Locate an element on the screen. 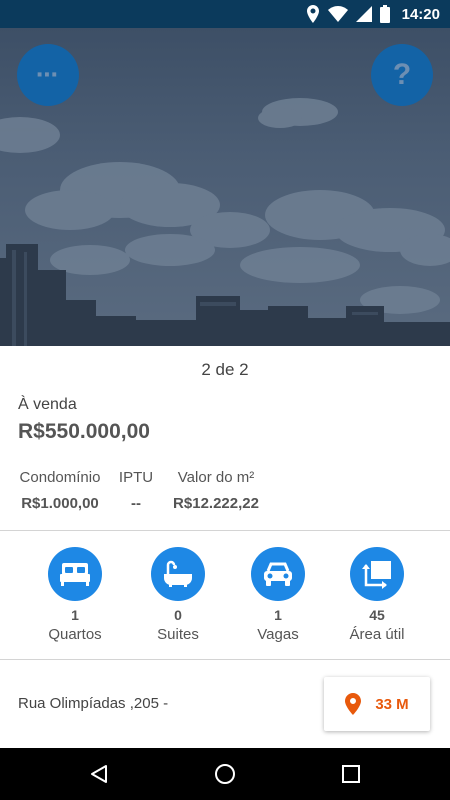  feature-suites: 0 Suites is located at coordinates (178, 595).